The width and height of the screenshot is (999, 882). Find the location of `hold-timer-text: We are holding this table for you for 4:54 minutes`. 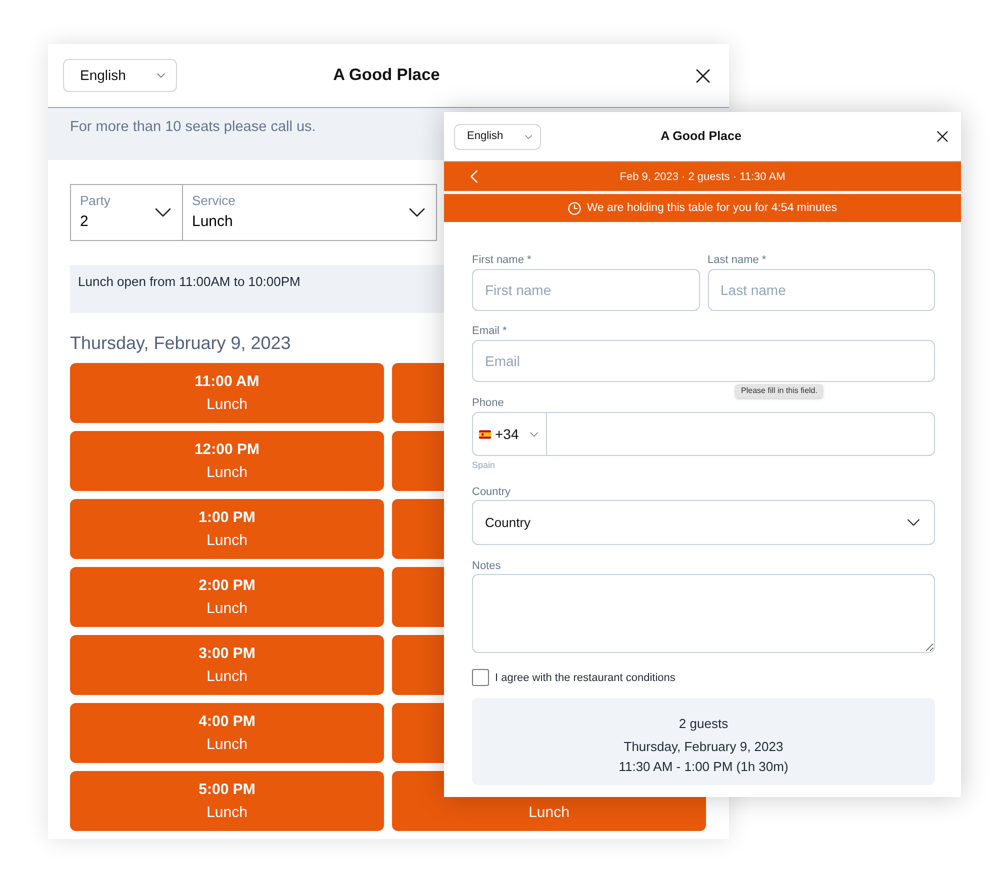

hold-timer-text: We are holding this table for you for 4:54 minutes is located at coordinates (712, 208).